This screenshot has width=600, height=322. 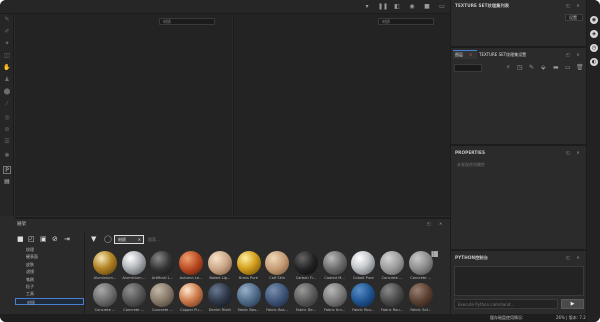 I want to click on shelf-search-input, so click(x=293, y=239).